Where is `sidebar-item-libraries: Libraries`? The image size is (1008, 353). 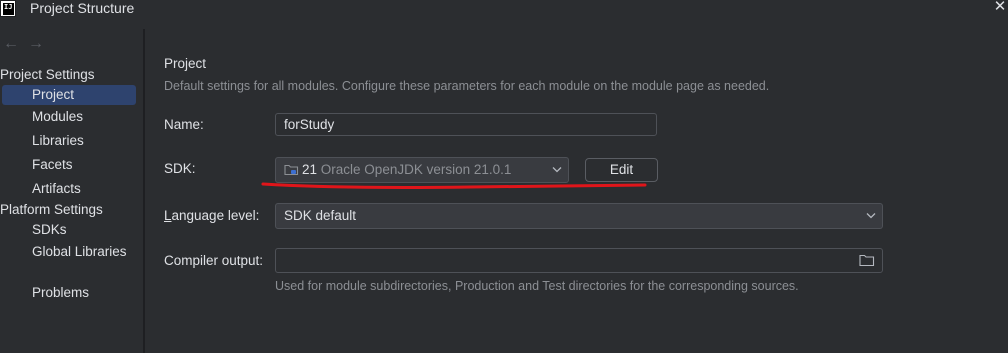 sidebar-item-libraries: Libraries is located at coordinates (69, 141).